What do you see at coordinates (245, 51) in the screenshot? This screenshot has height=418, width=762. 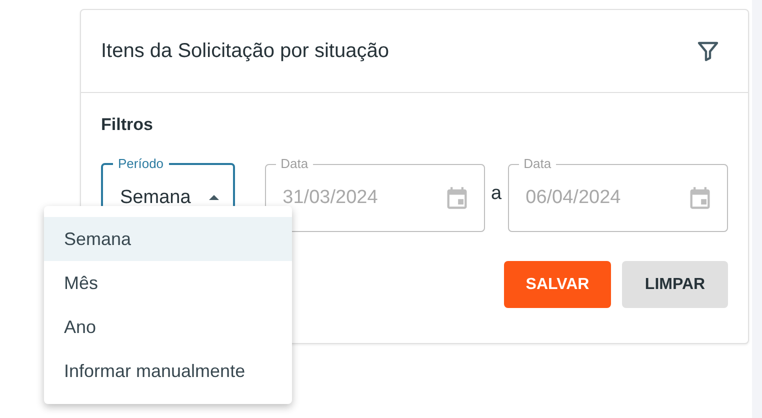 I see `card-title: Itens da Solicitação por situação` at bounding box center [245, 51].